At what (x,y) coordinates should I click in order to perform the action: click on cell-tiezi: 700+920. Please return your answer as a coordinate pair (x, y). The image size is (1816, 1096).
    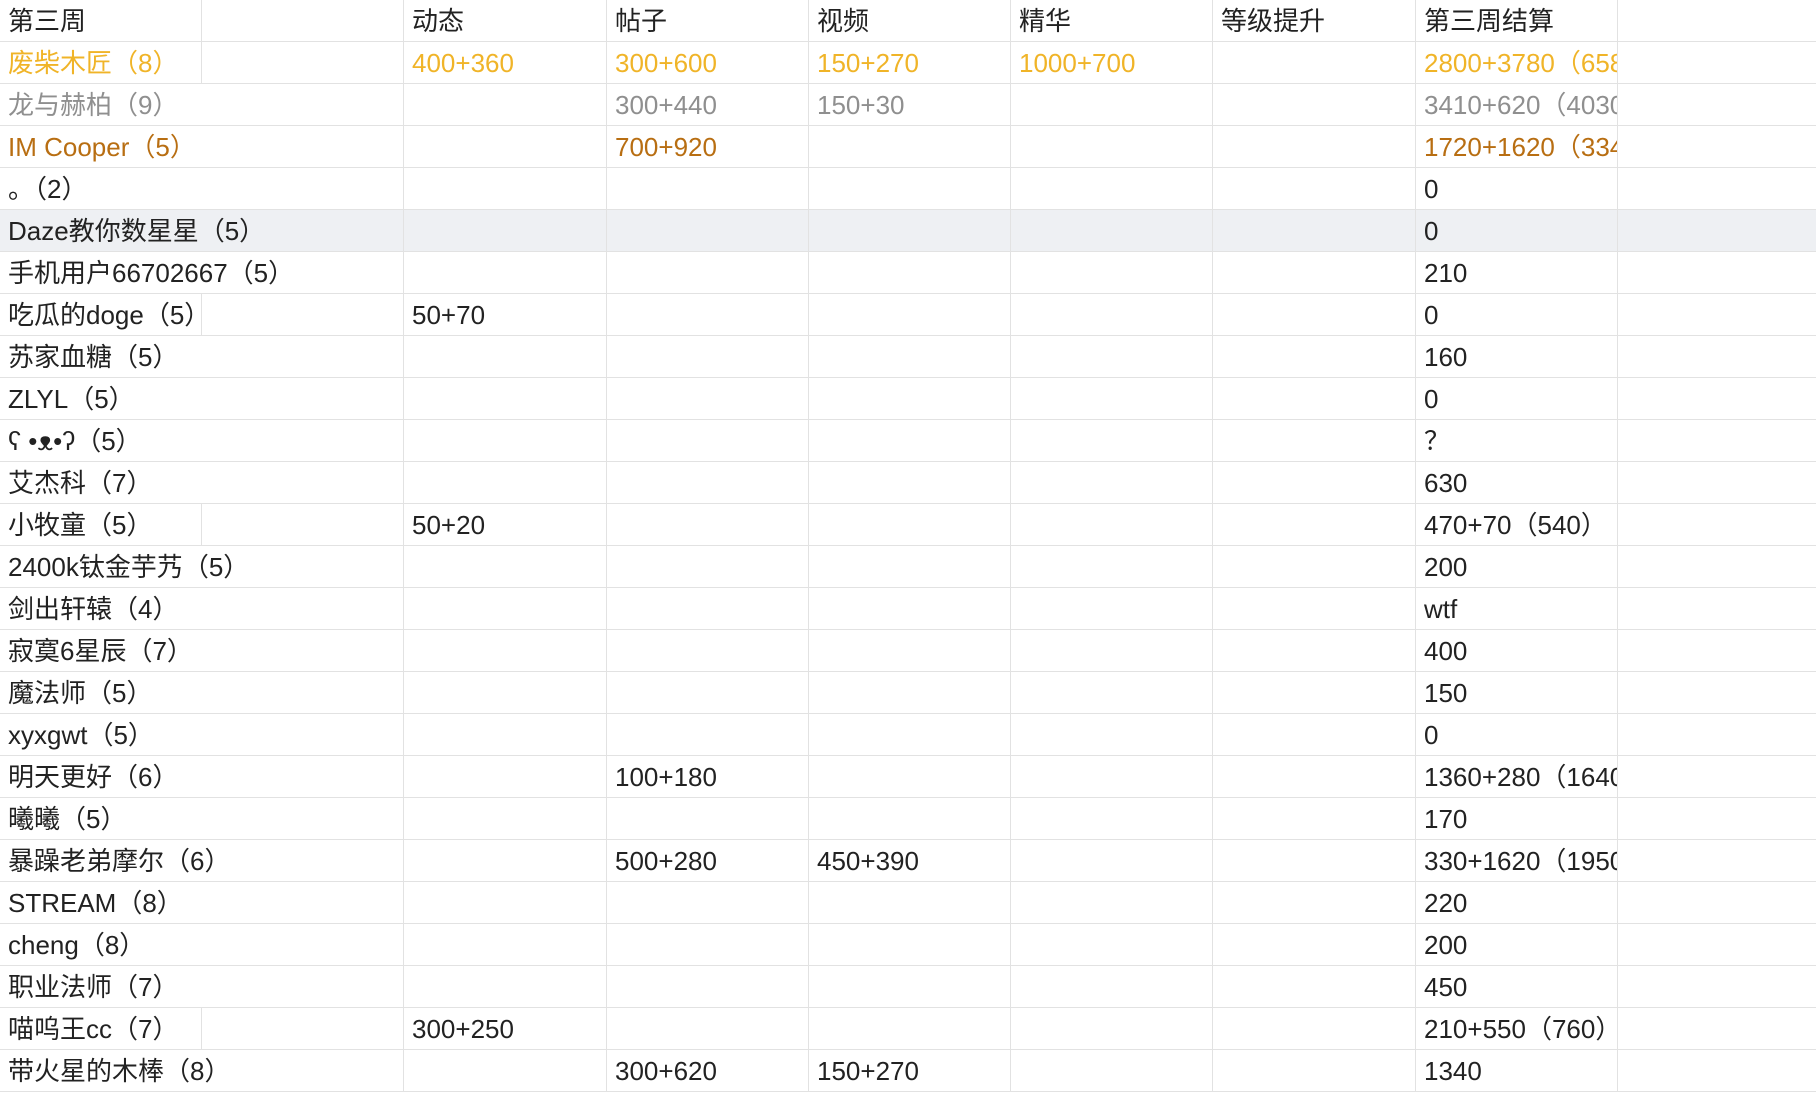
    Looking at the image, I should click on (708, 146).